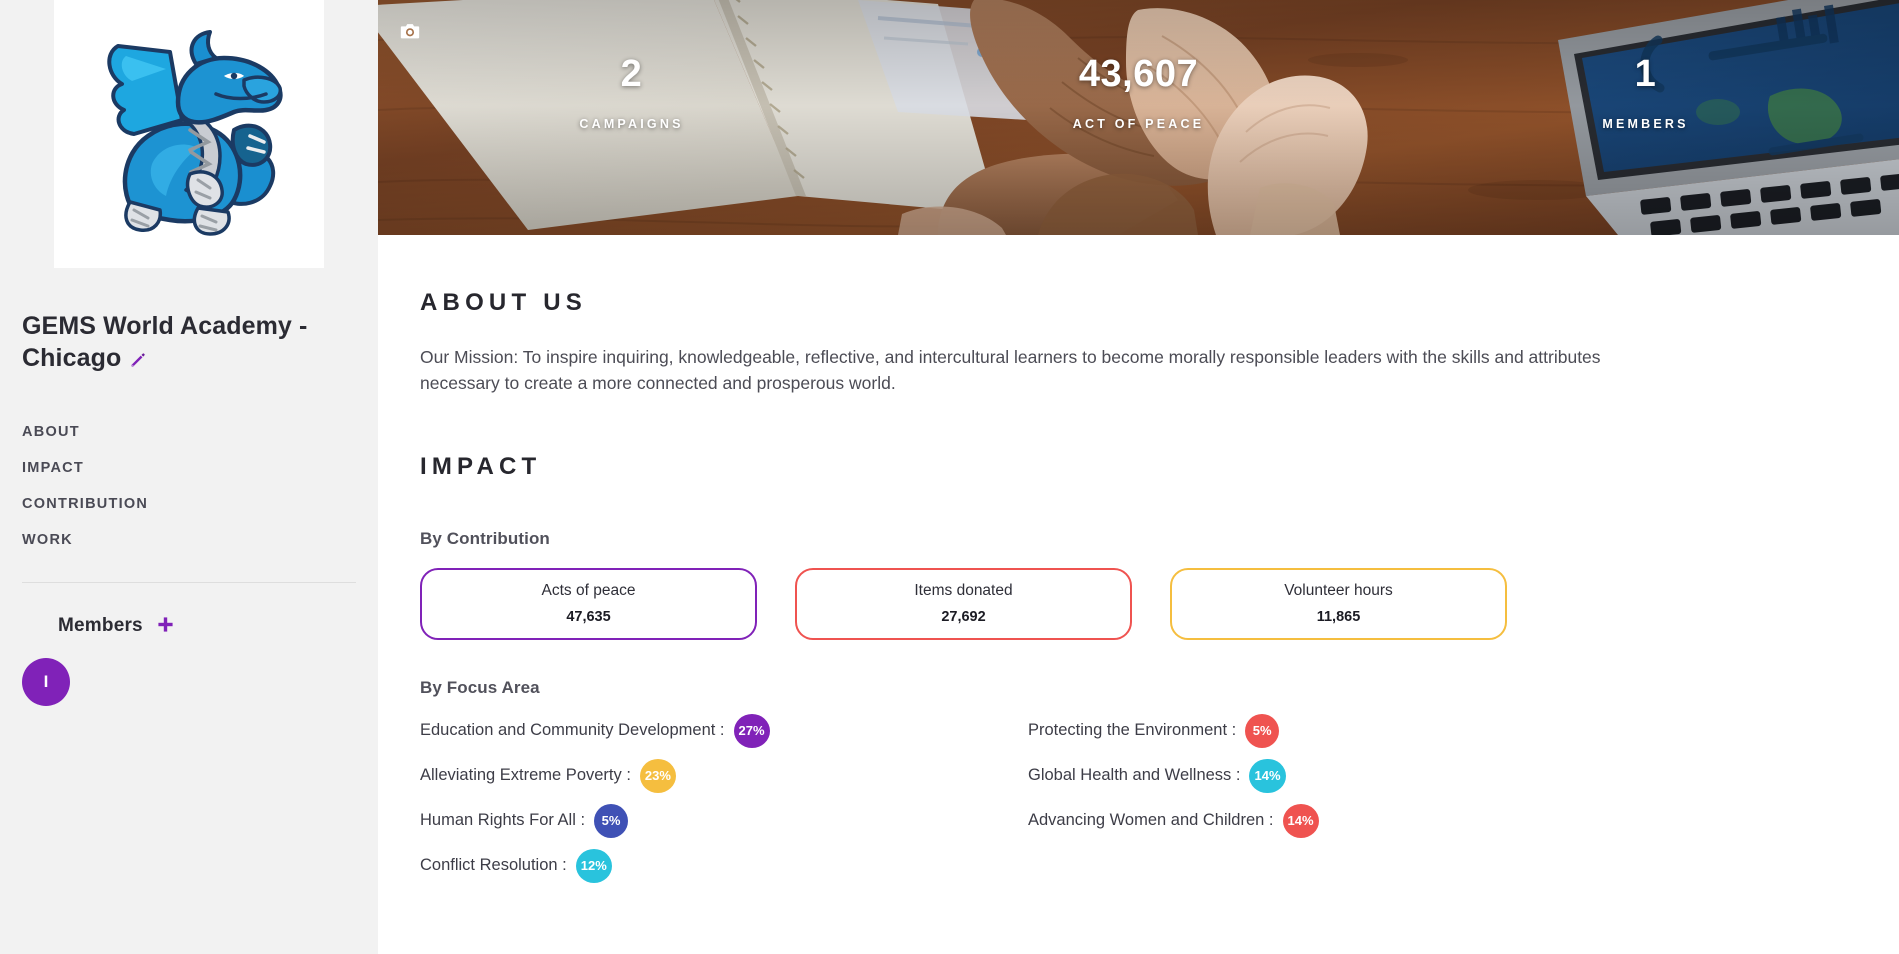 The width and height of the screenshot is (1899, 954). I want to click on sidebar-item-work: WORK, so click(189, 540).